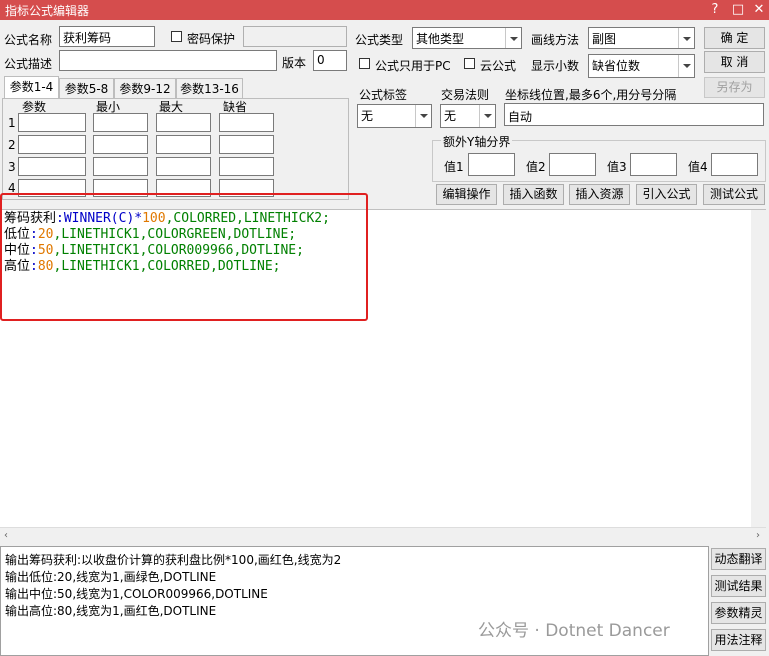  What do you see at coordinates (617, 167) in the screenshot?
I see `y-value-3-label: 值3` at bounding box center [617, 167].